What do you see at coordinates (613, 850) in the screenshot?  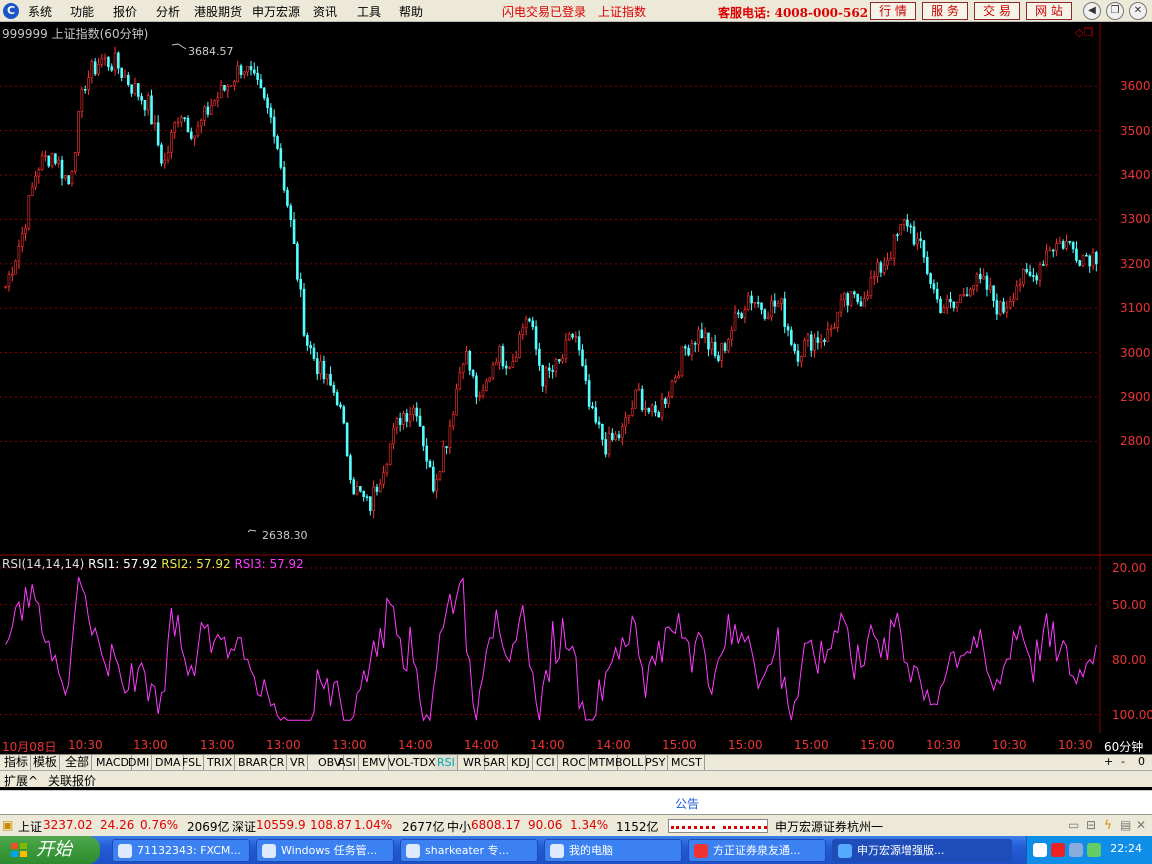 I see `taskbar-item-my-computer: 我的电脑` at bounding box center [613, 850].